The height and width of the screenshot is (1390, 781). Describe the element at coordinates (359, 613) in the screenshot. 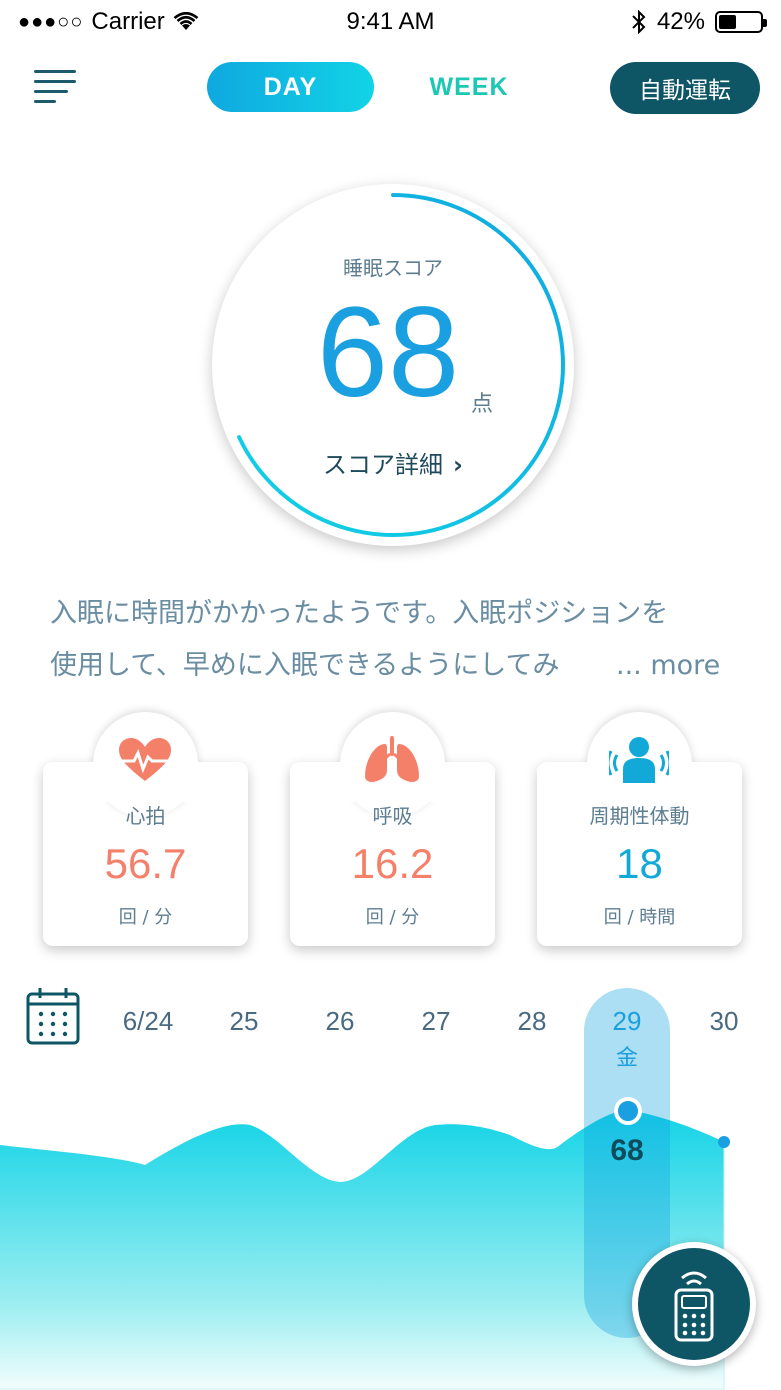

I see `advice-line-1: 入眠に時間がかかったようです。入眠ポジションを` at that location.